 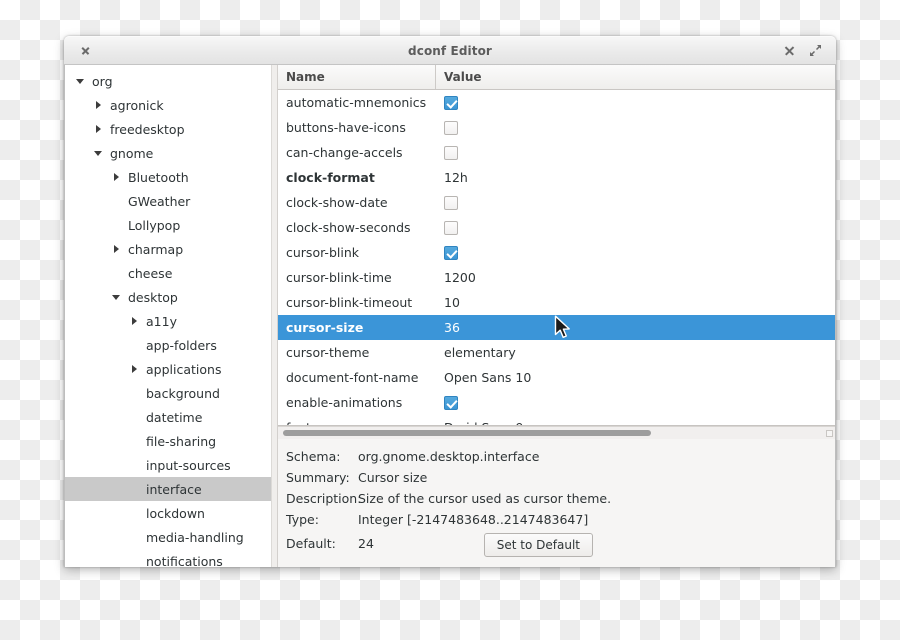 I want to click on table-row: cursor-size 36, so click(x=556, y=327).